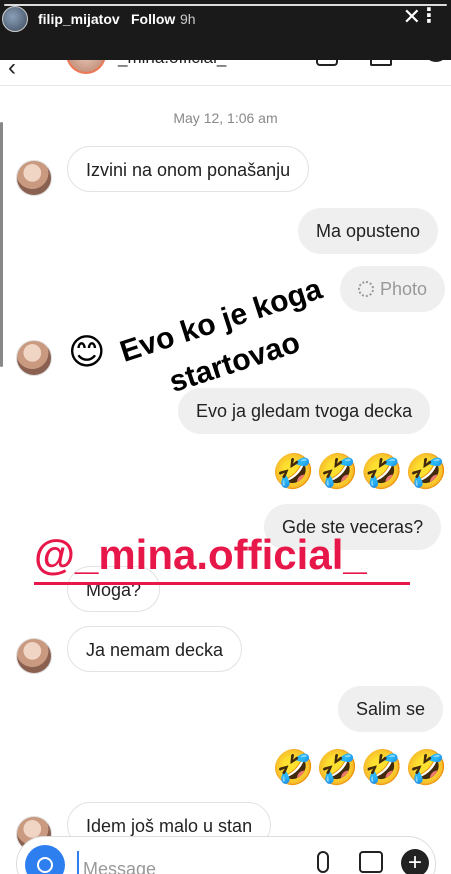  I want to click on more-vertical-icon: ⋮, so click(429, 16).